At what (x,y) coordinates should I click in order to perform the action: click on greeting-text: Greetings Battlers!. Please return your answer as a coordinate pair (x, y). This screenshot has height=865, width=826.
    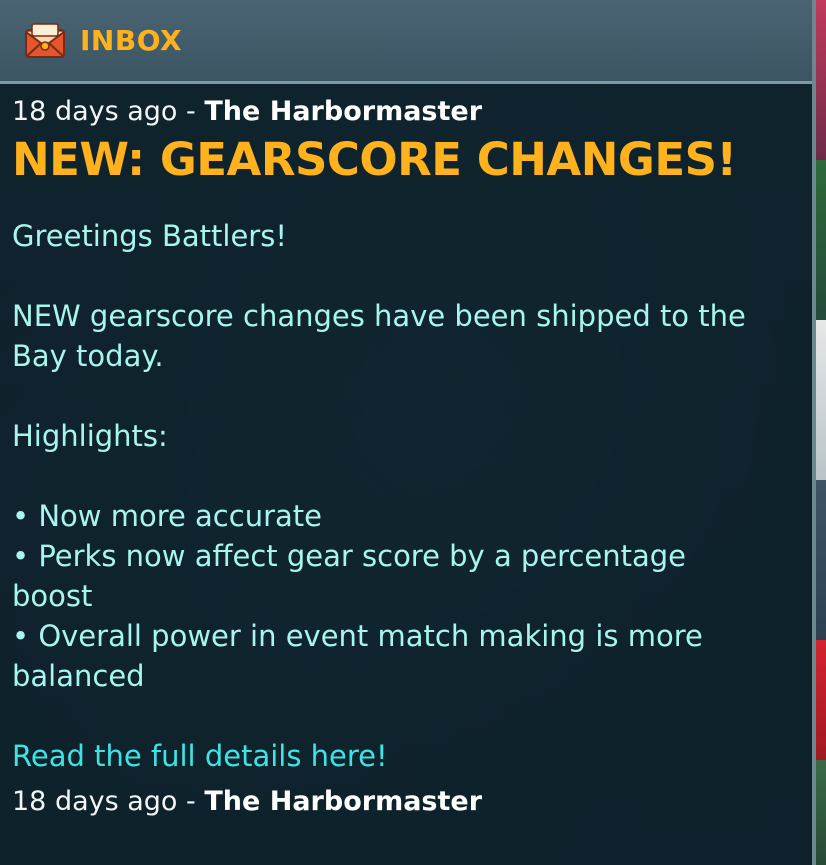
    Looking at the image, I should click on (149, 236).